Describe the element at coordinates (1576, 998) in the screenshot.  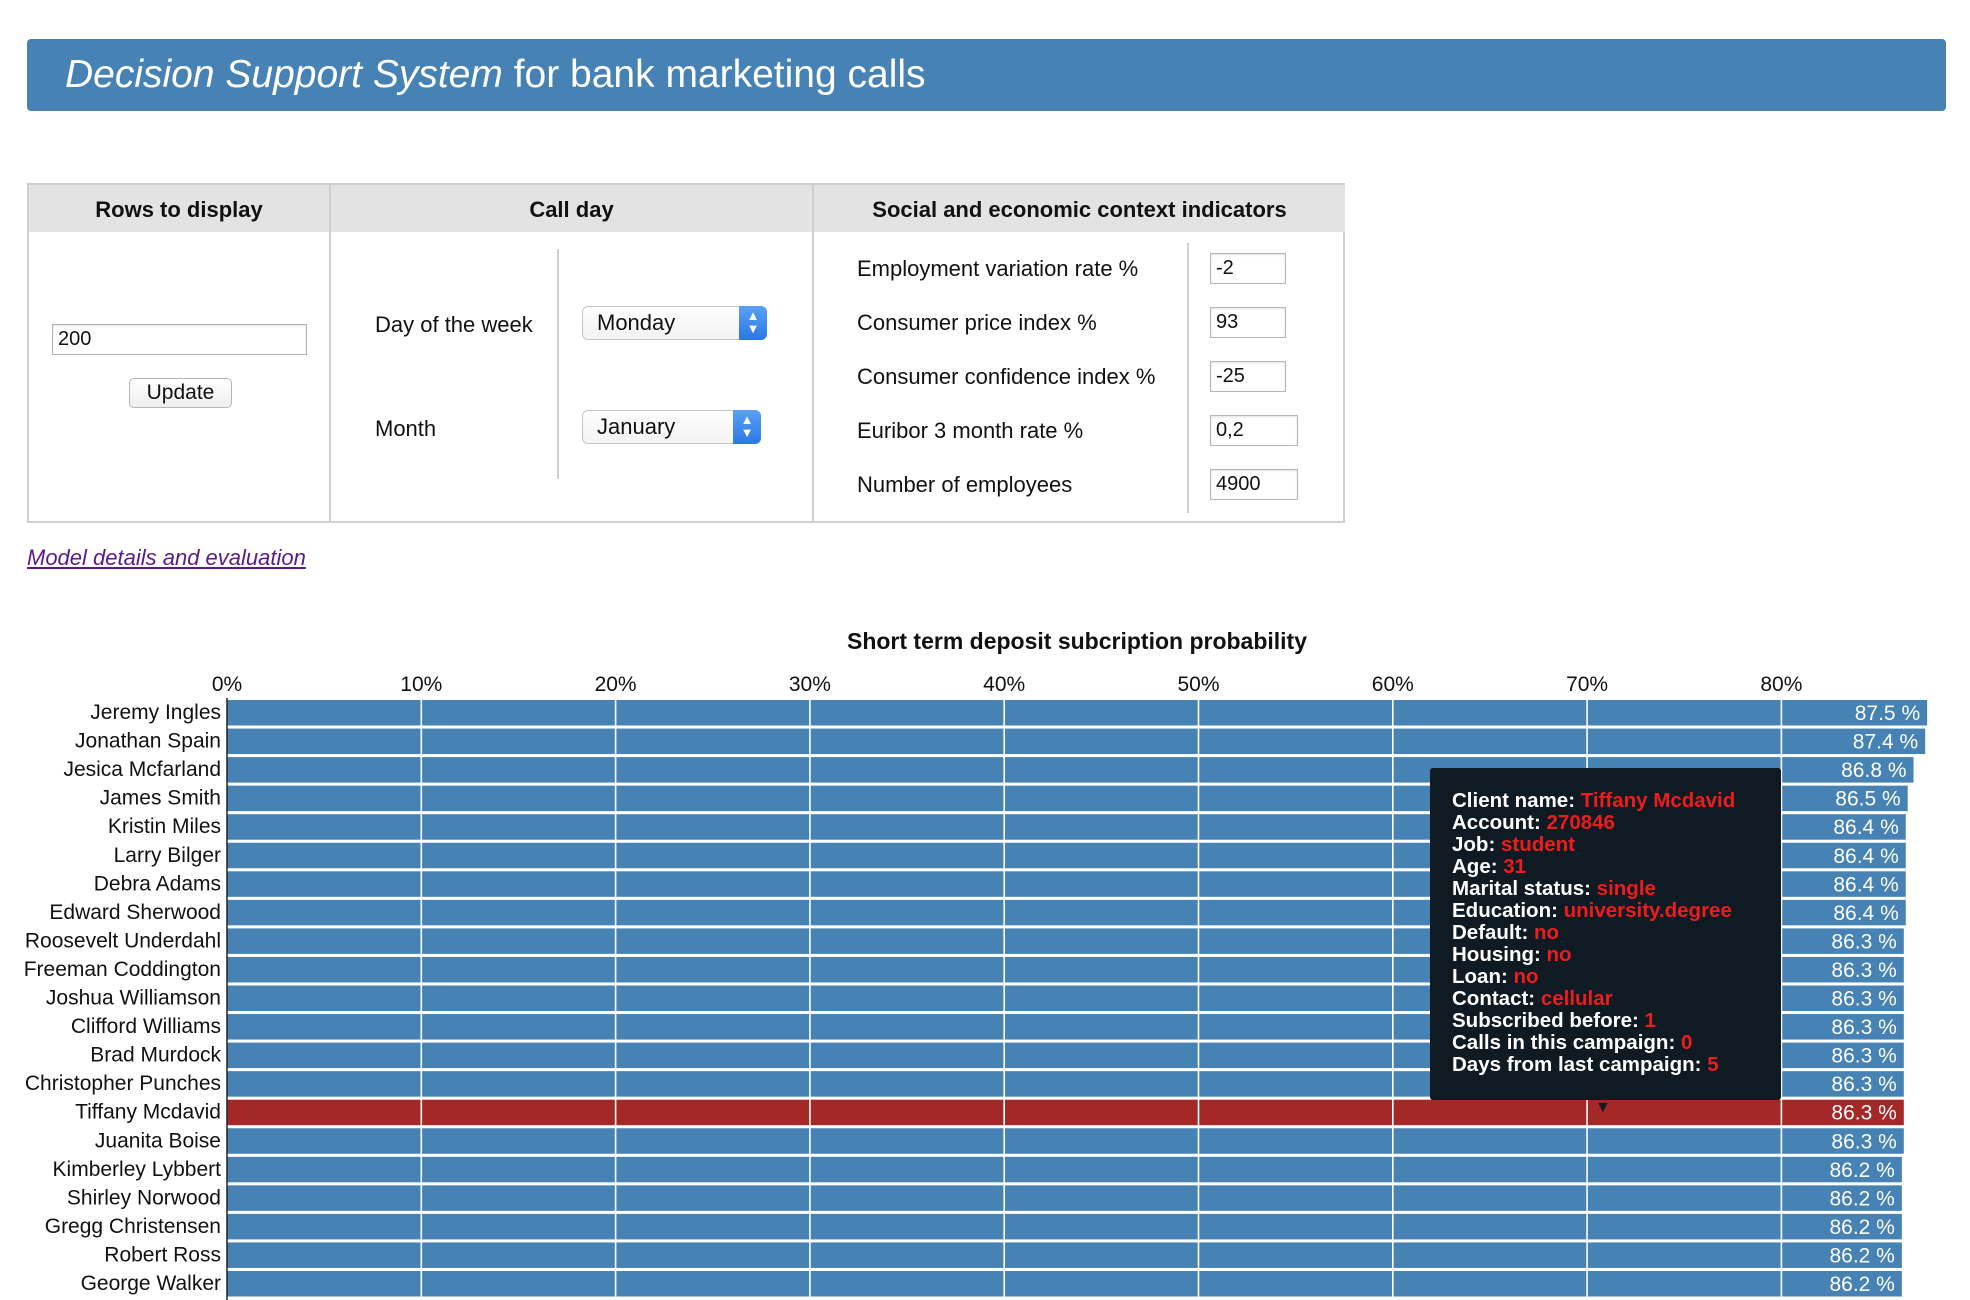
I see `tooltip-value: cellular` at that location.